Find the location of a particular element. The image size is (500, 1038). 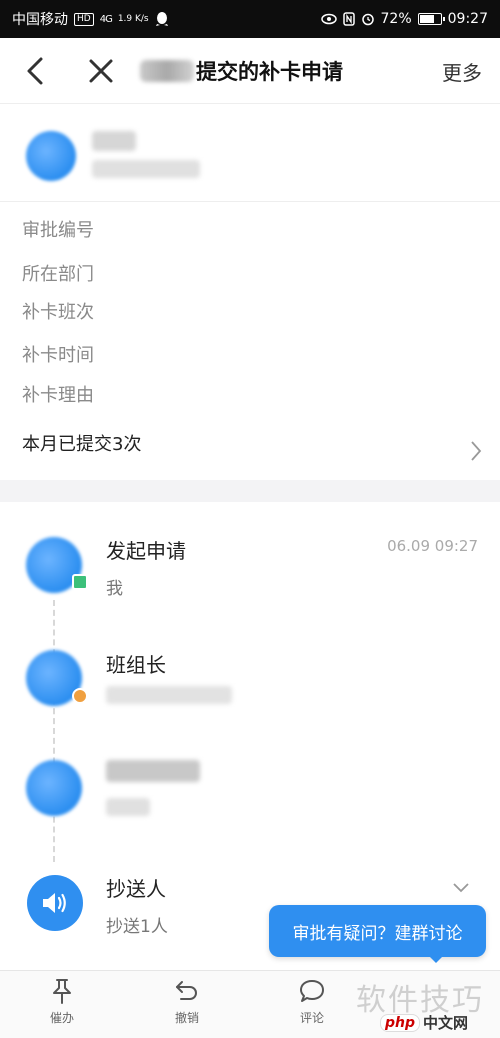

back-button is located at coordinates (35, 71).